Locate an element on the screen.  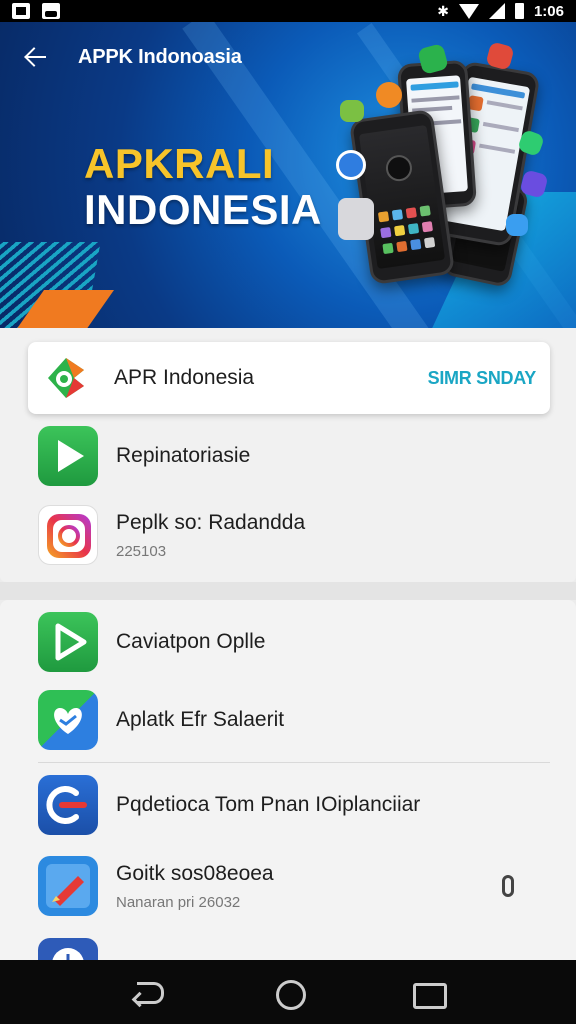
list-item: Pqdetioca Tom Pnan IOiplanciiar is located at coordinates (288, 805).